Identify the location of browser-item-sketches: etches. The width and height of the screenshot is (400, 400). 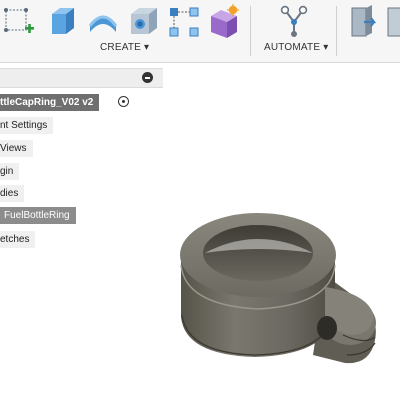
(18, 239).